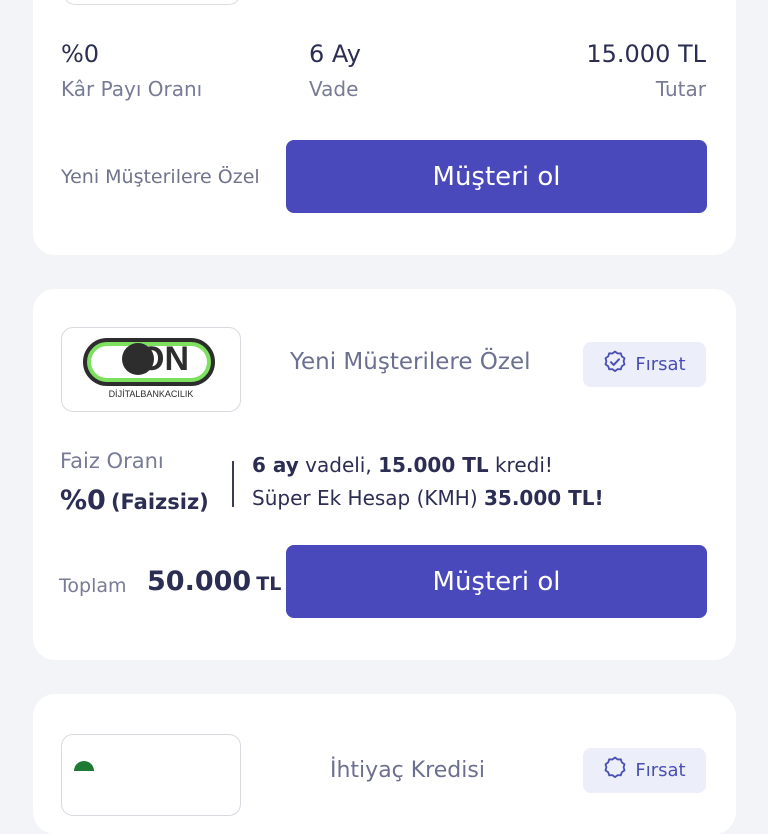  I want to click on profit-rate-value: %0, so click(80, 54).